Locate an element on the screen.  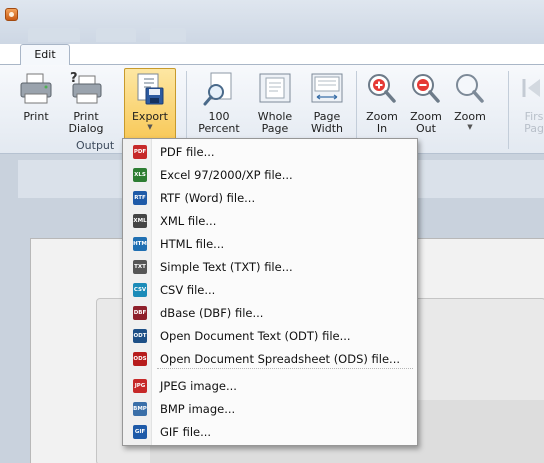
gif-file-icon: GIF is located at coordinates (140, 432).